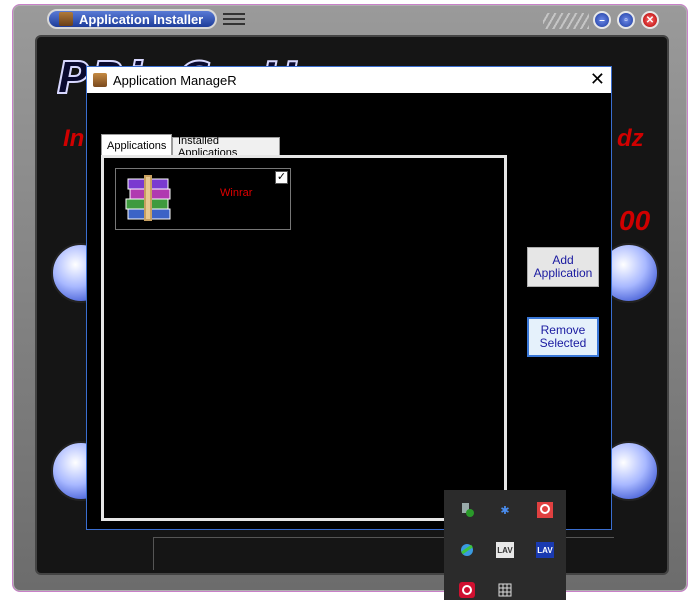 The height and width of the screenshot is (600, 700). Describe the element at coordinates (626, 20) in the screenshot. I see `restore-button: ▫` at that location.